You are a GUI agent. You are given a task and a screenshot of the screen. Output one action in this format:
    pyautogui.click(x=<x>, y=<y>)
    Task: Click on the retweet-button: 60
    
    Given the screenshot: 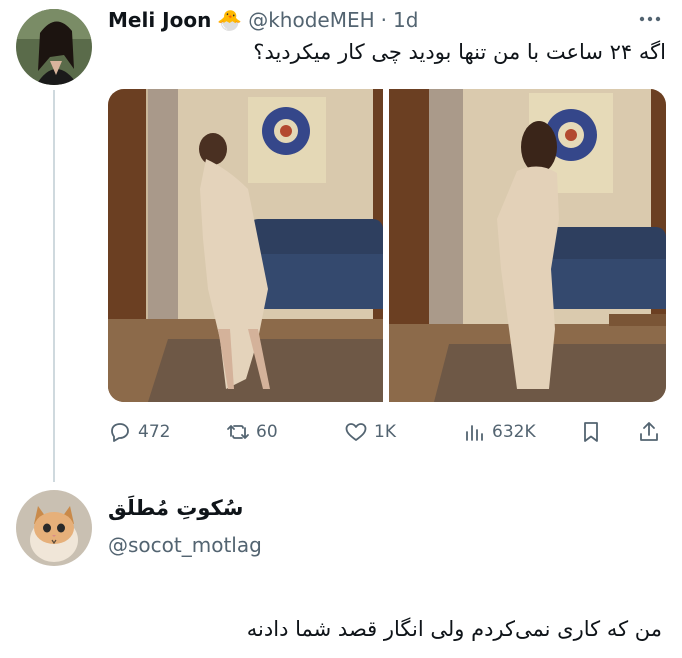 What is the action you would take?
    pyautogui.click(x=252, y=432)
    